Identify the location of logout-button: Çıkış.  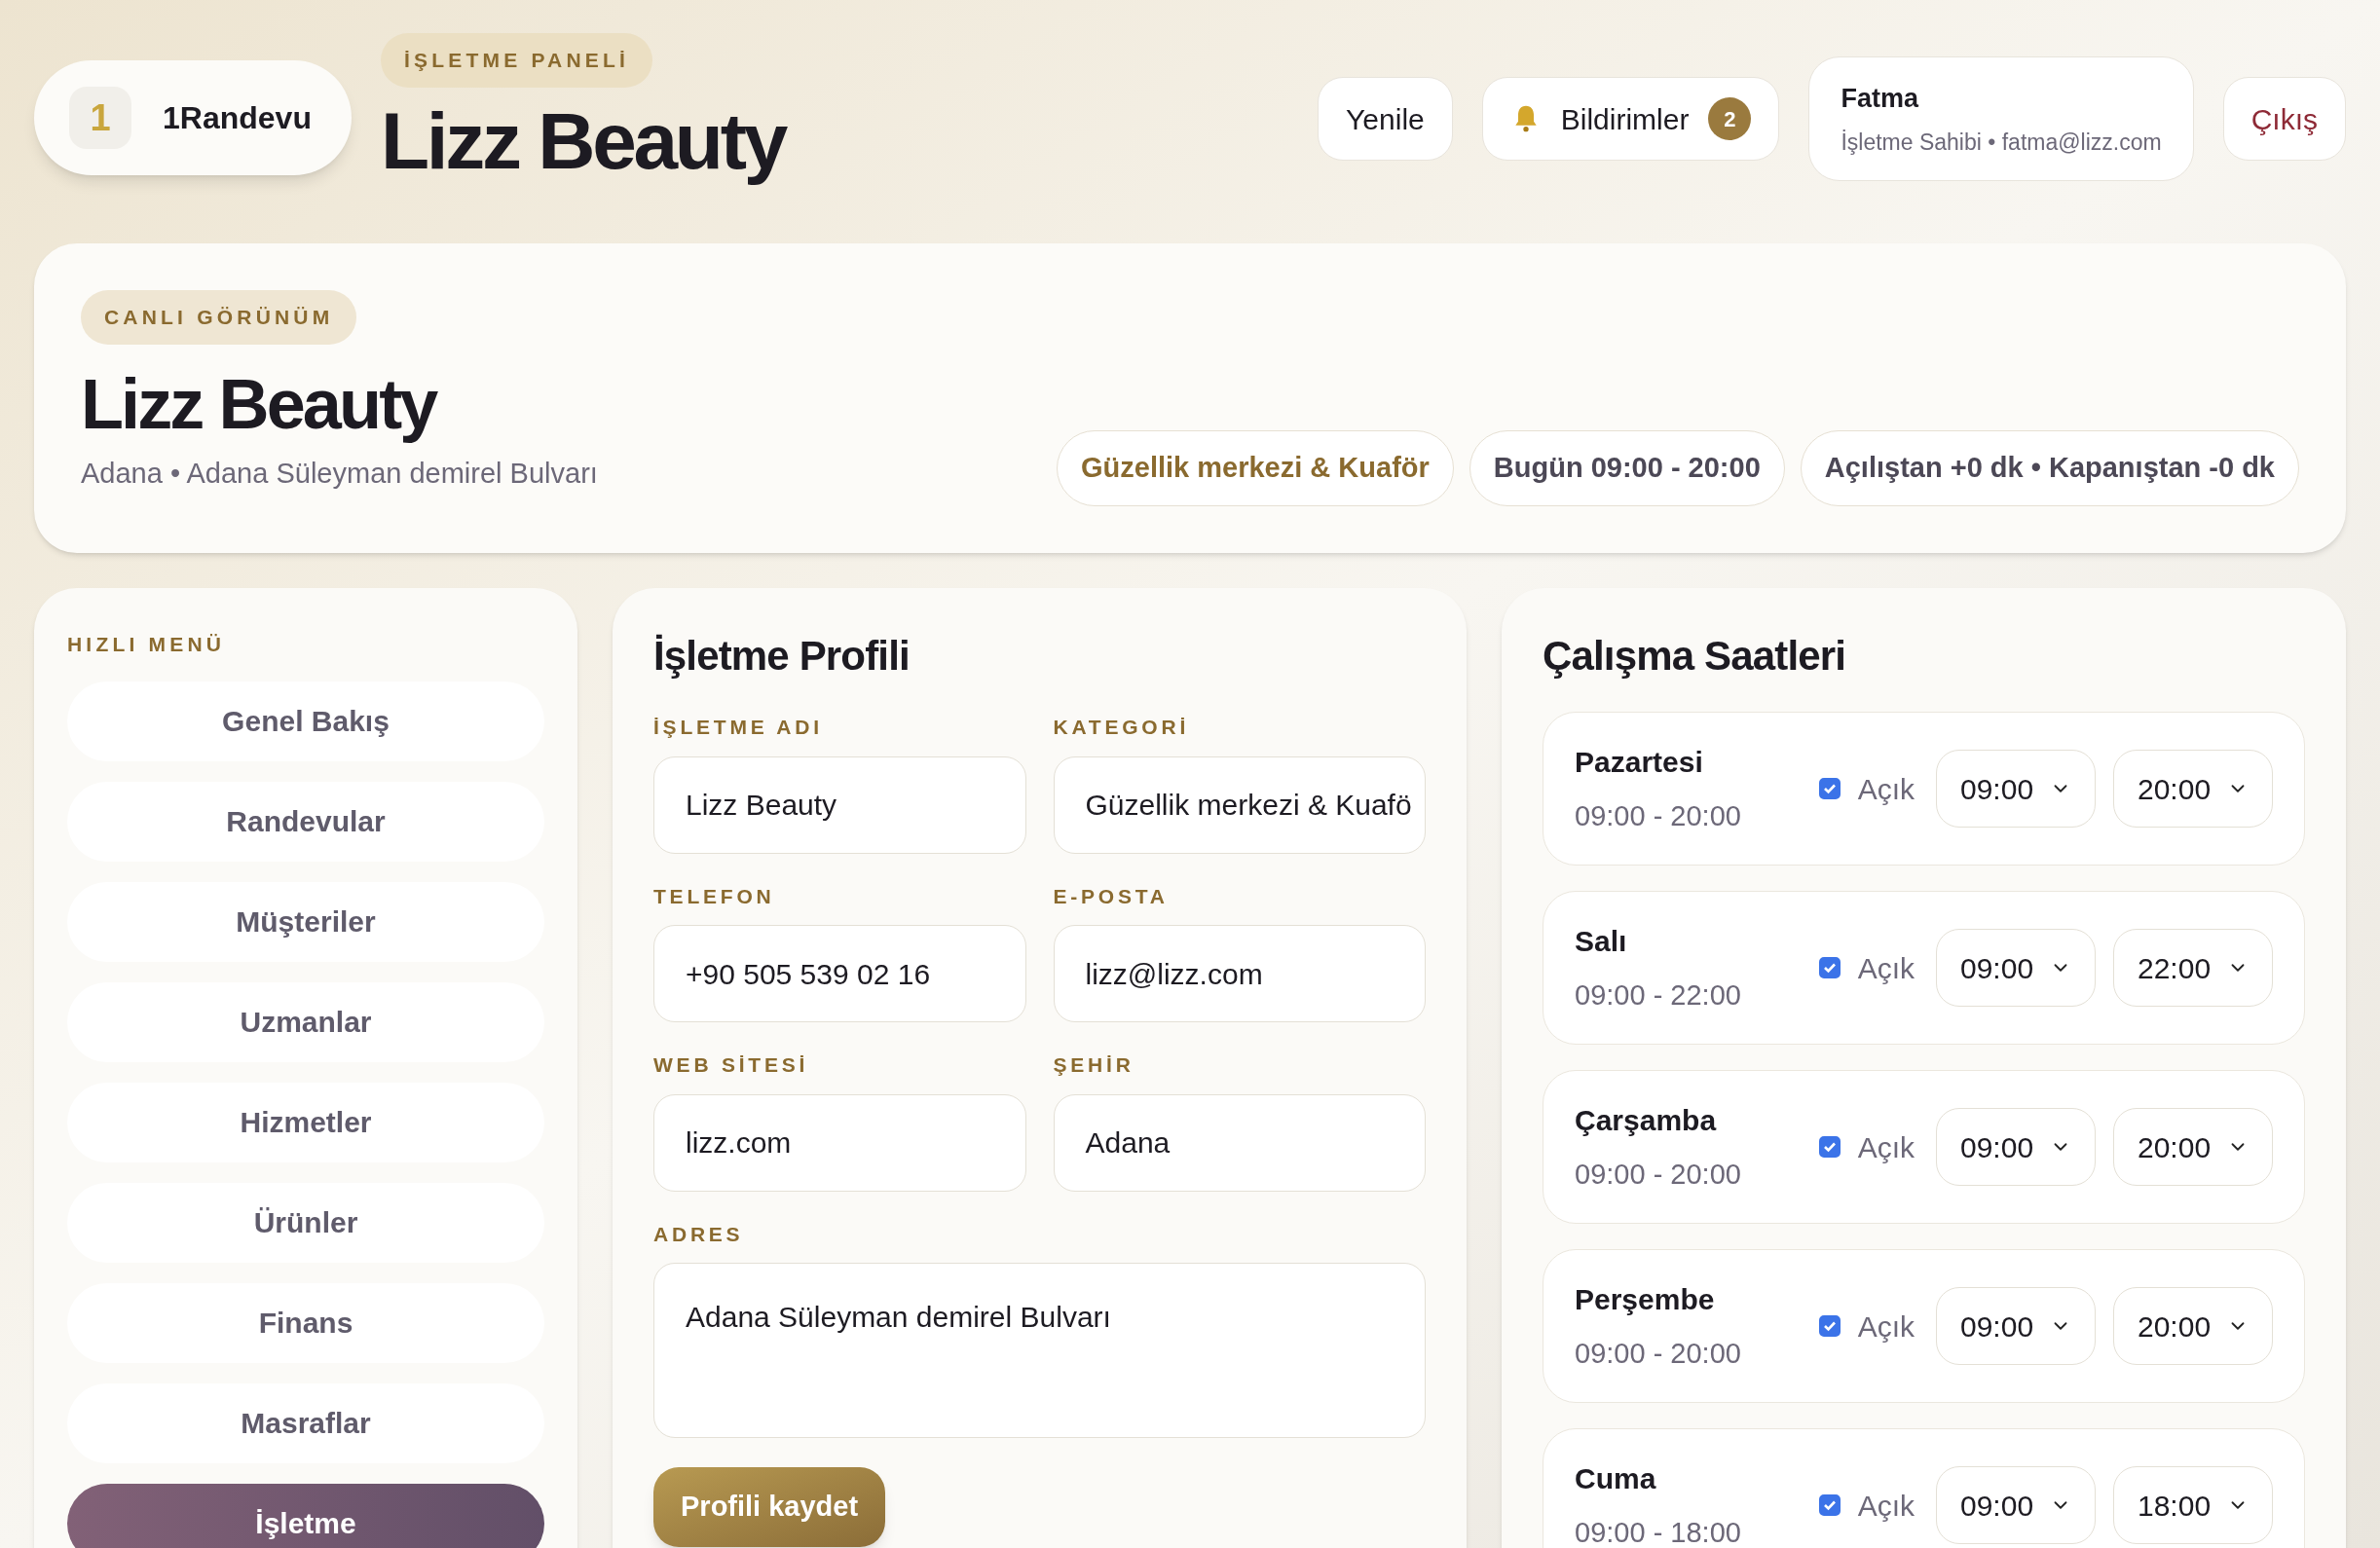
(2284, 119).